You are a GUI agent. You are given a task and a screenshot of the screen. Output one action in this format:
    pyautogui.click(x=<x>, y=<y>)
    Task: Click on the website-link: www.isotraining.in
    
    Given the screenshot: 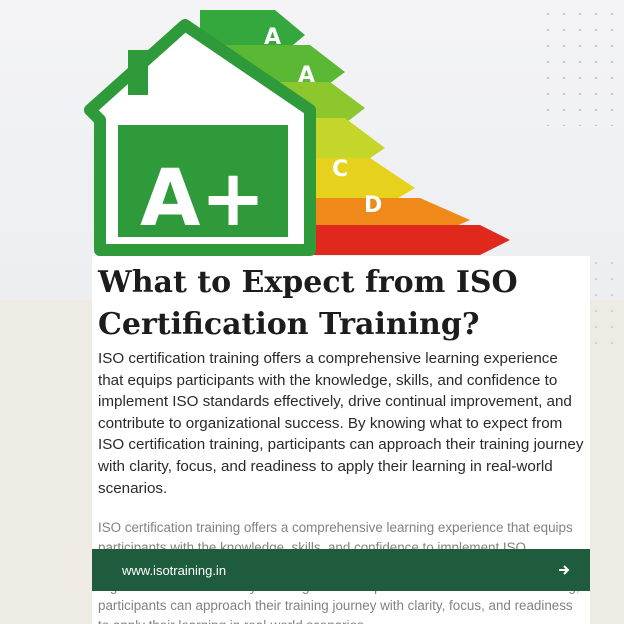 What is the action you would take?
    pyautogui.click(x=174, y=570)
    